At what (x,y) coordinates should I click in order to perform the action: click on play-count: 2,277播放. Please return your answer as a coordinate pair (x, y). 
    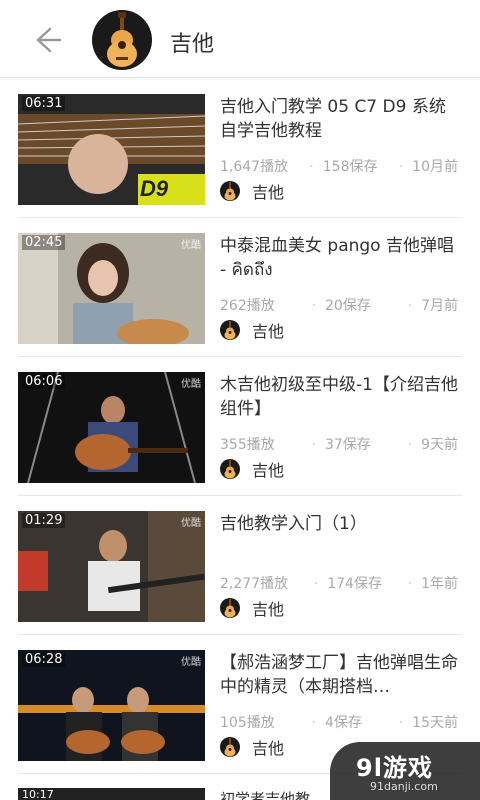
    Looking at the image, I should click on (254, 584).